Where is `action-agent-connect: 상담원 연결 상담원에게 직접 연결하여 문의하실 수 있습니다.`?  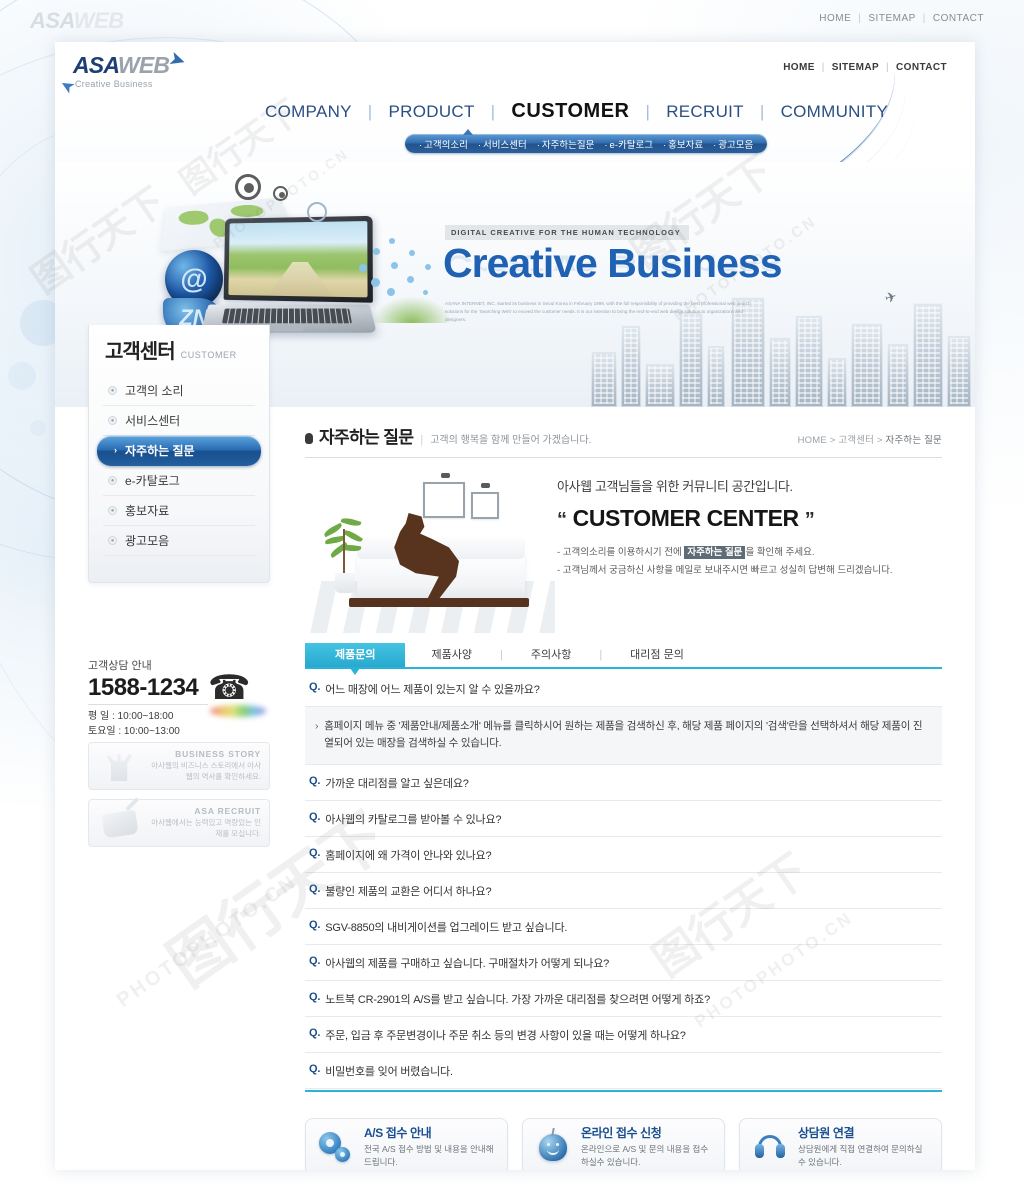 action-agent-connect: 상담원 연결 상담원에게 직접 연결하여 문의하실 수 있습니다. is located at coordinates (840, 1143).